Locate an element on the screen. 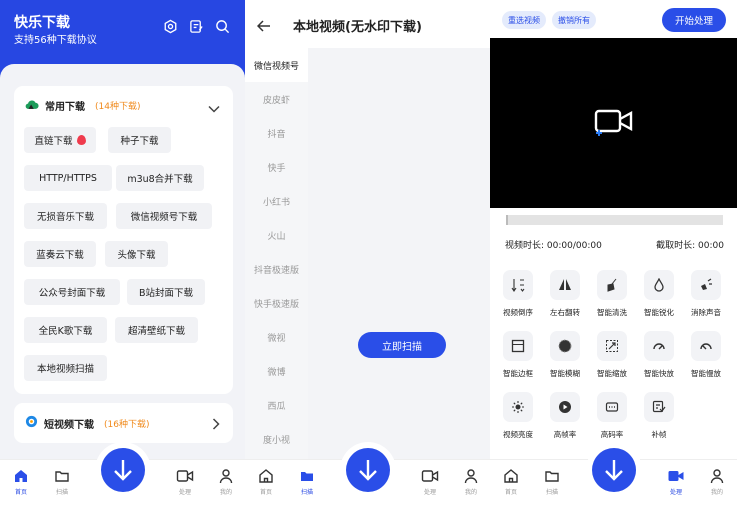 The width and height of the screenshot is (737, 507). sidebar-item-weibo: 微博 is located at coordinates (276, 371).